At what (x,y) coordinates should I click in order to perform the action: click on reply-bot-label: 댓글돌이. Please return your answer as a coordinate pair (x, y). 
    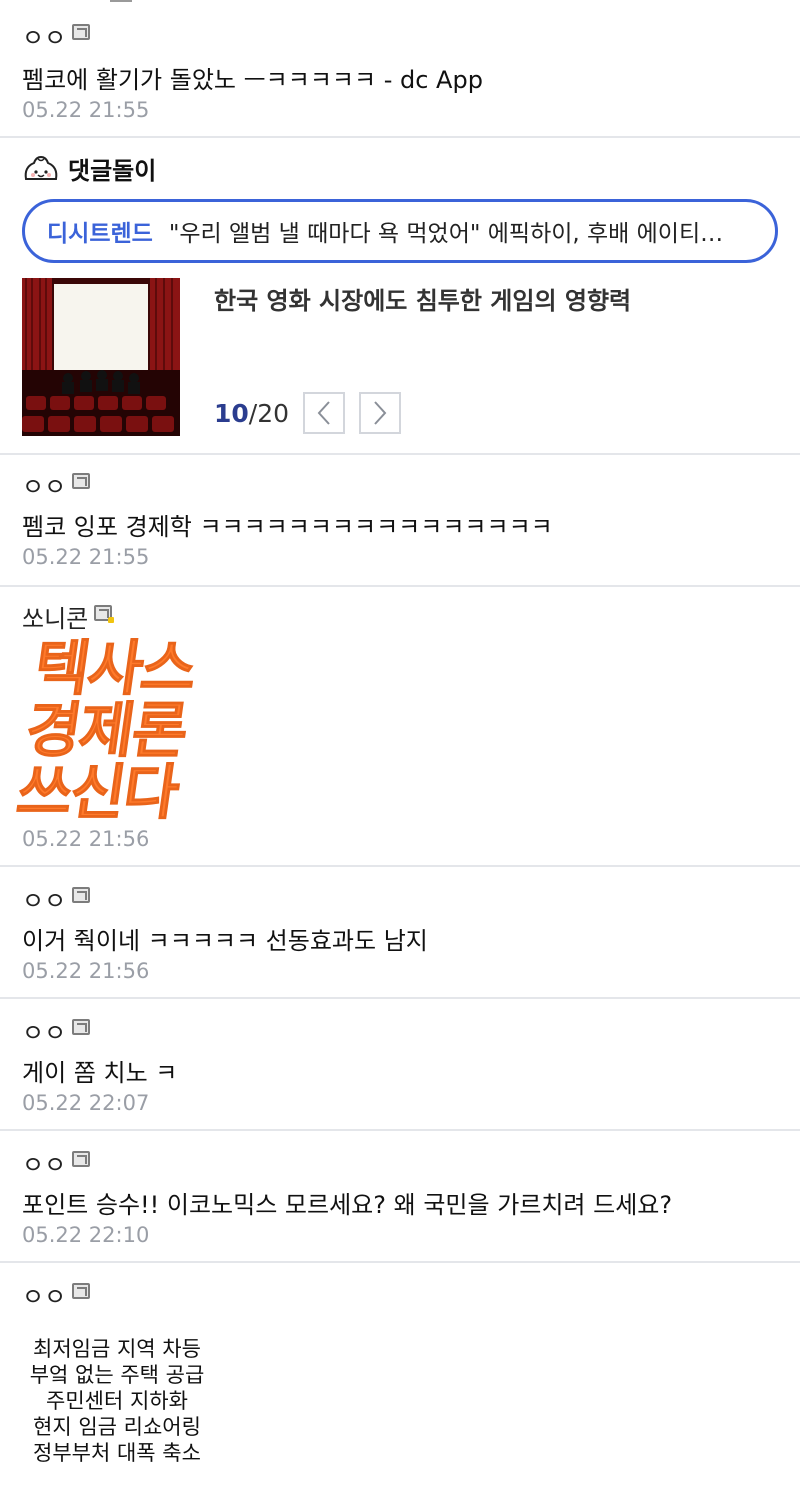
    Looking at the image, I should click on (112, 171).